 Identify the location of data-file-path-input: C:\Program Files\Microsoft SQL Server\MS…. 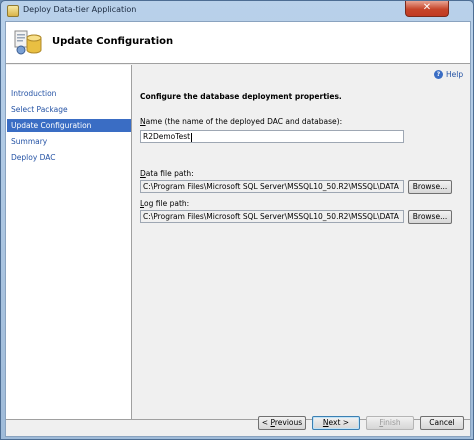
(272, 186).